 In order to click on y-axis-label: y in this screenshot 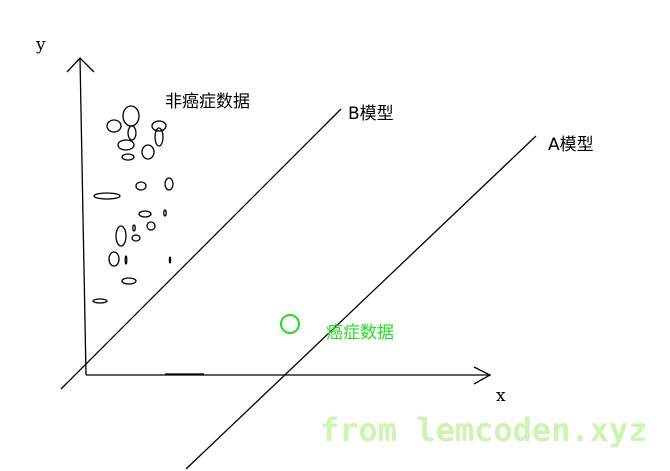, I will do `click(40, 45)`.